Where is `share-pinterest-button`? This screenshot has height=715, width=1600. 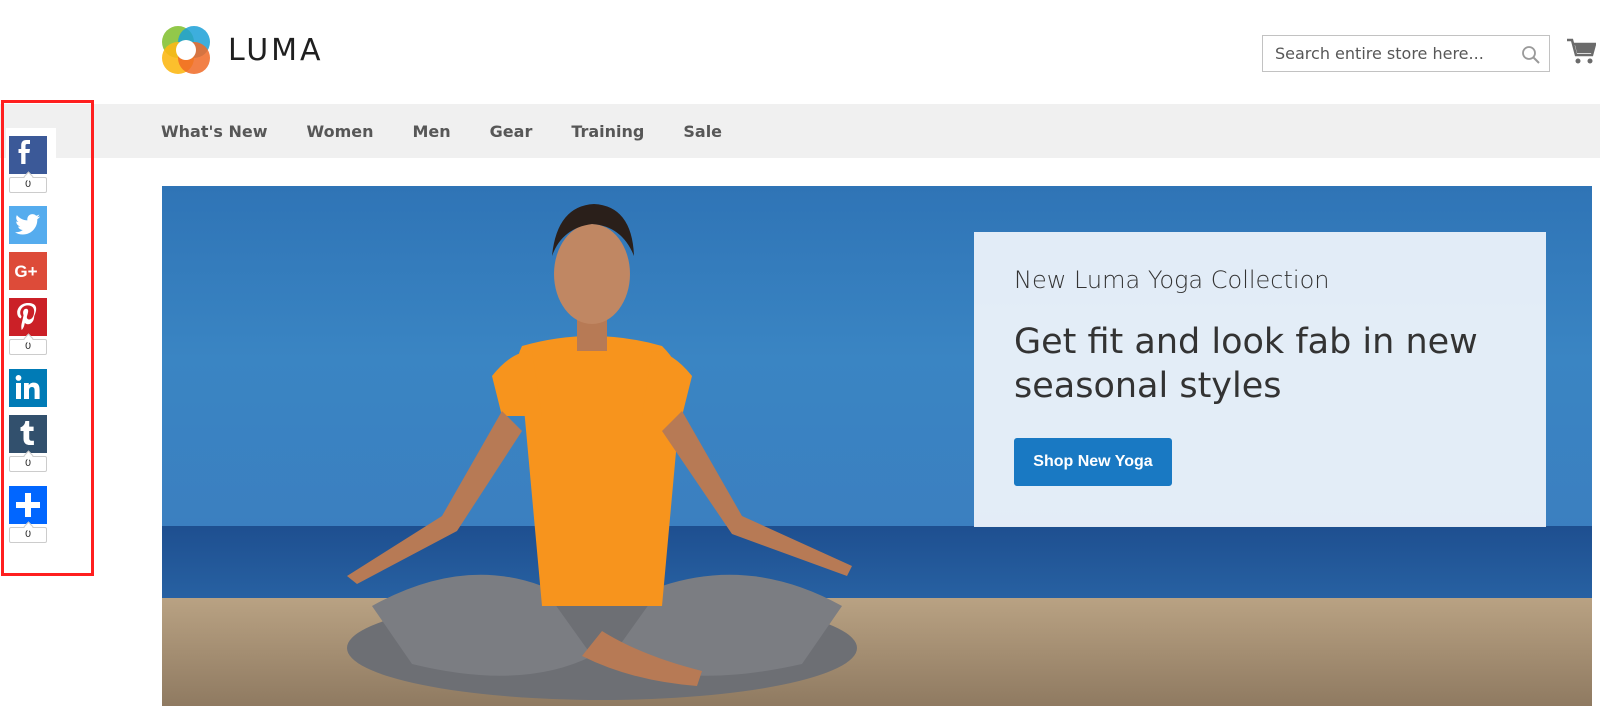 share-pinterest-button is located at coordinates (28, 317).